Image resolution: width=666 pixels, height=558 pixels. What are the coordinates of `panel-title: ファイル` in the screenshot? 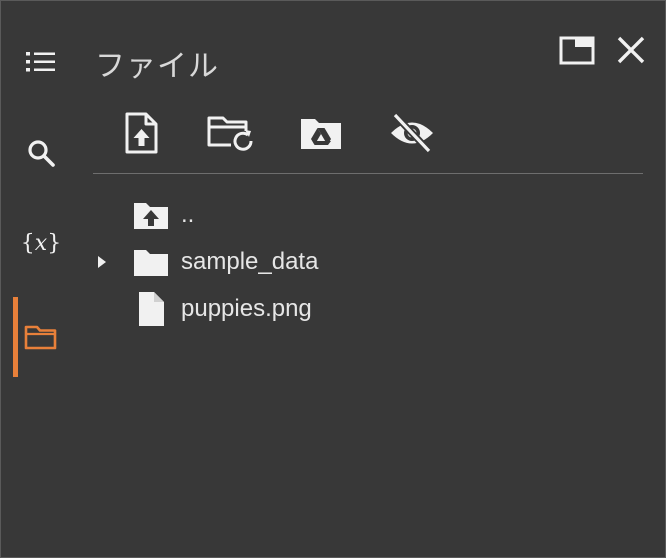 It's located at (157, 66).